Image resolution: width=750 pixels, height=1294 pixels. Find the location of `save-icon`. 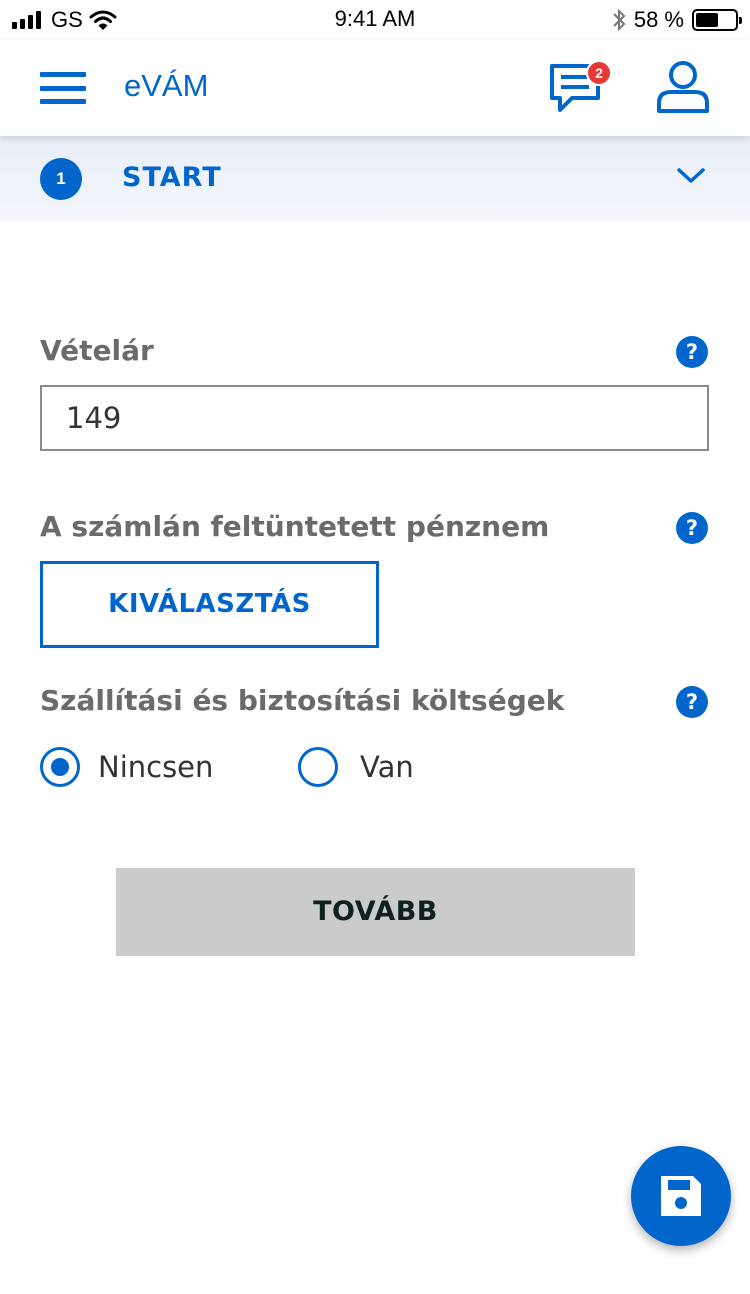

save-icon is located at coordinates (681, 1196).